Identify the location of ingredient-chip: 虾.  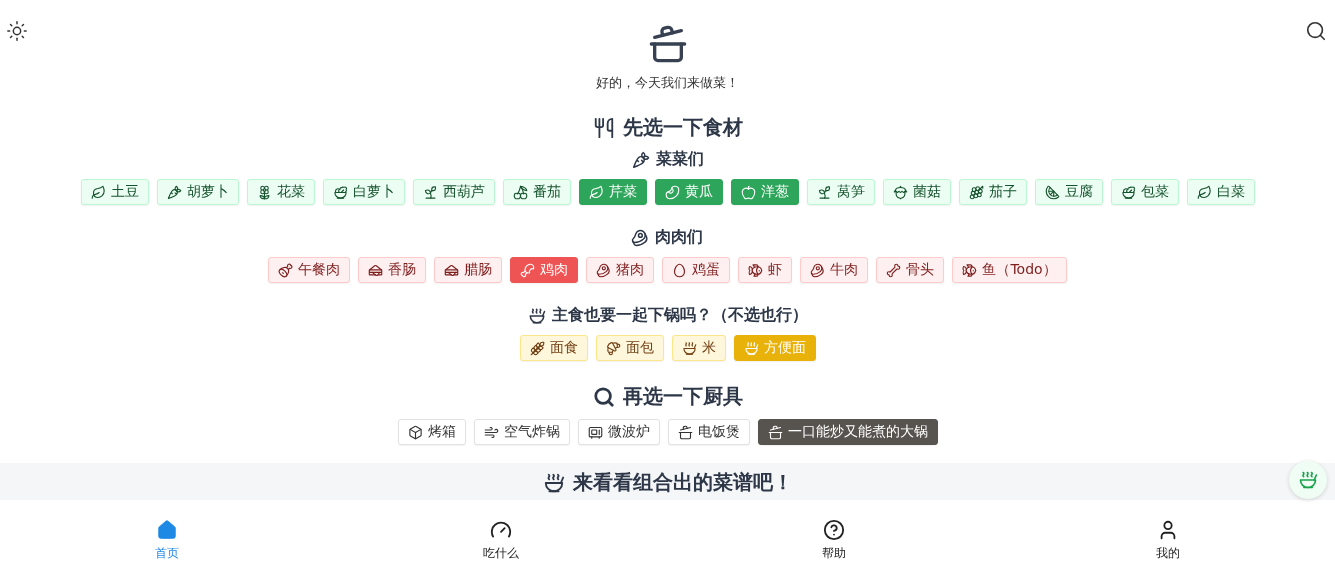
(765, 270).